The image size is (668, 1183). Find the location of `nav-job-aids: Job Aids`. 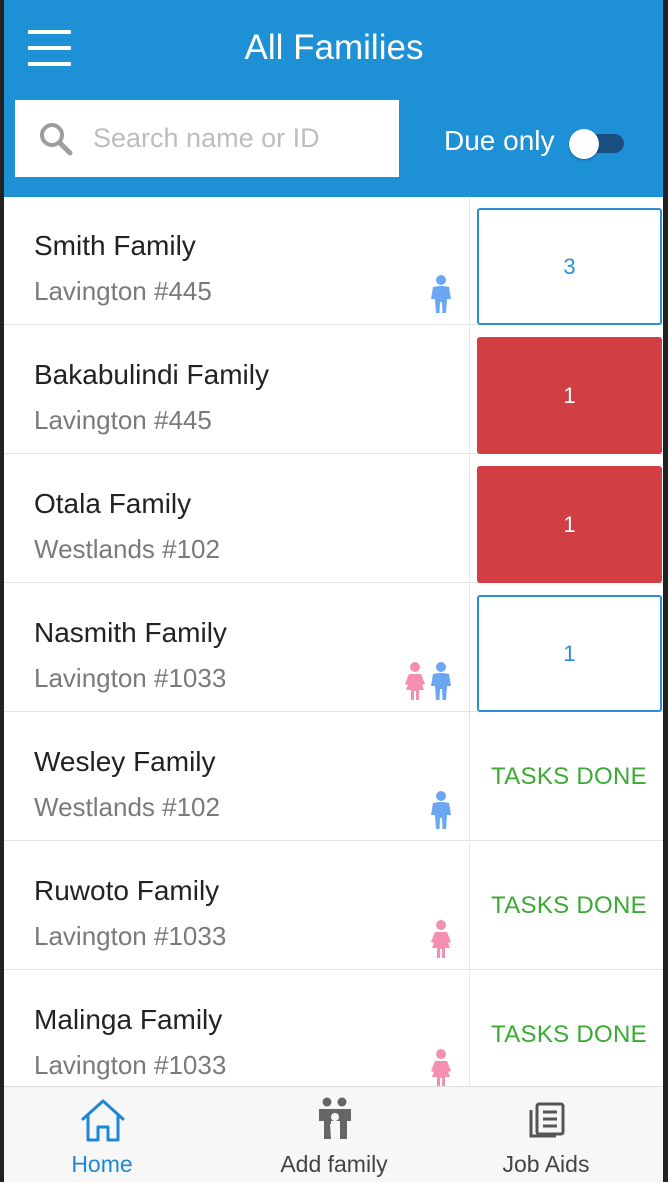

nav-job-aids: Job Aids is located at coordinates (546, 1135).